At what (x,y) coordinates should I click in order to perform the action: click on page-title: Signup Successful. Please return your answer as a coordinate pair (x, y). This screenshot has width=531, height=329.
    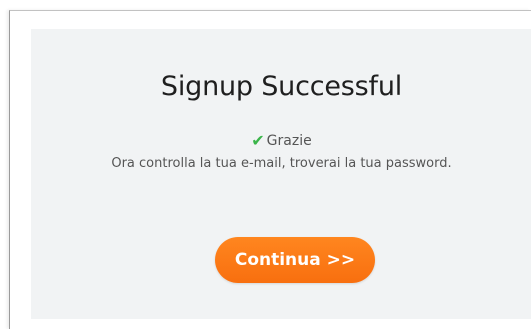
    Looking at the image, I should click on (281, 86).